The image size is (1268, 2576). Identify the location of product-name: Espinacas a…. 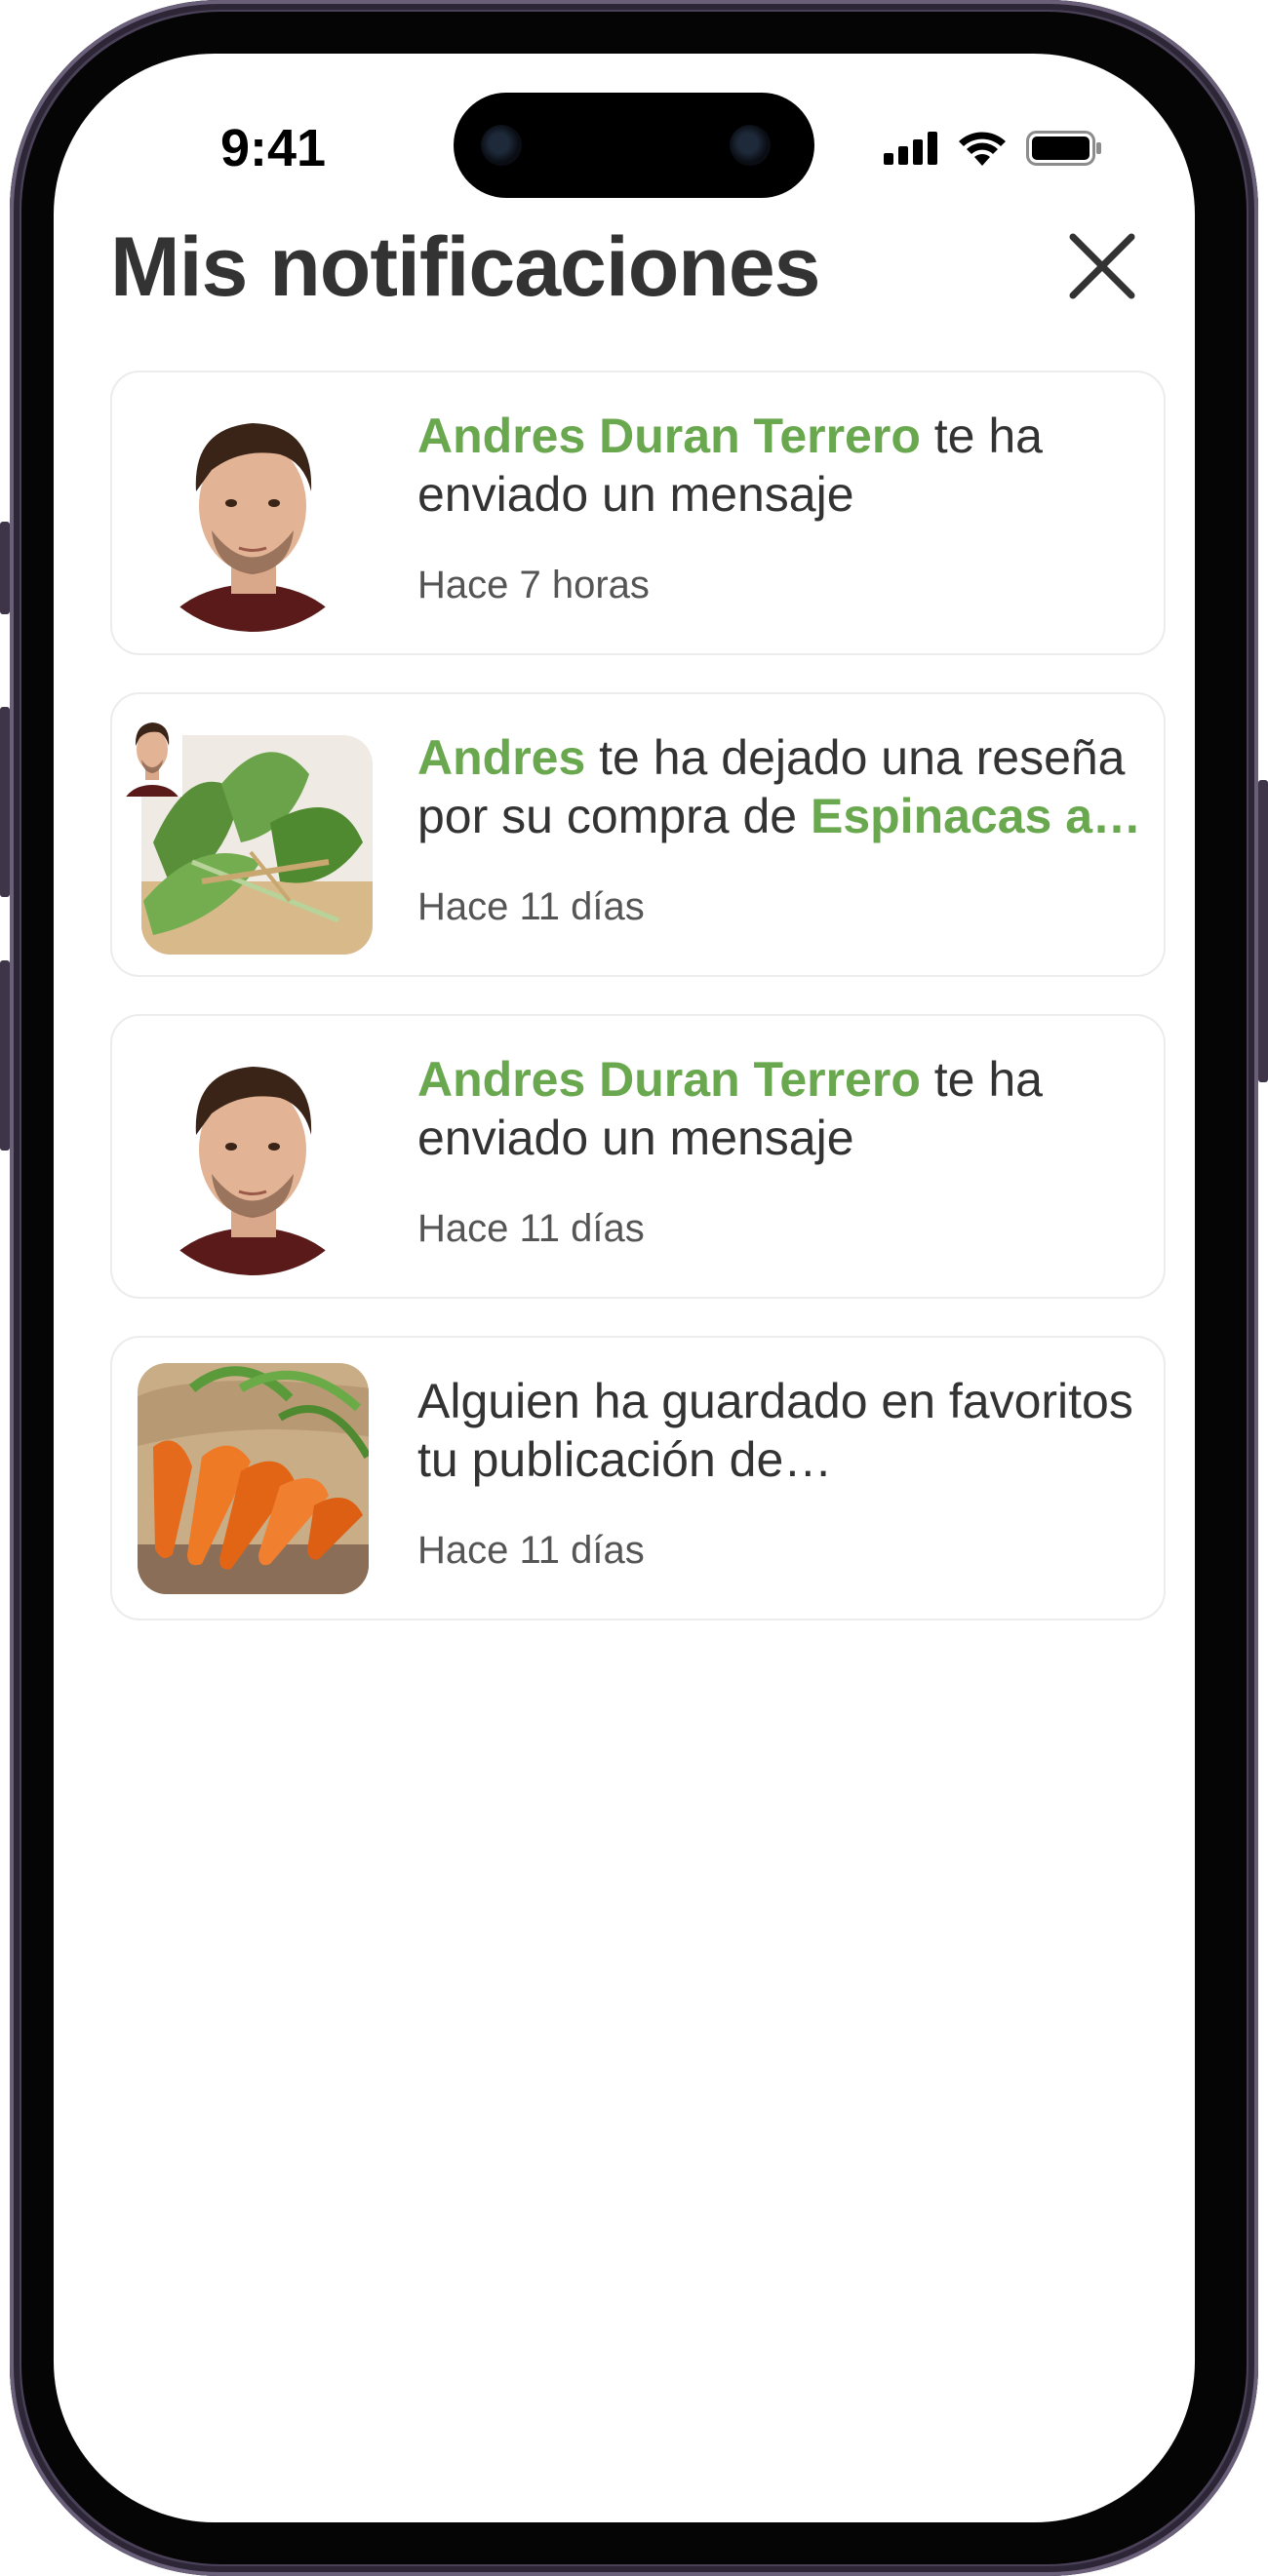
(976, 816).